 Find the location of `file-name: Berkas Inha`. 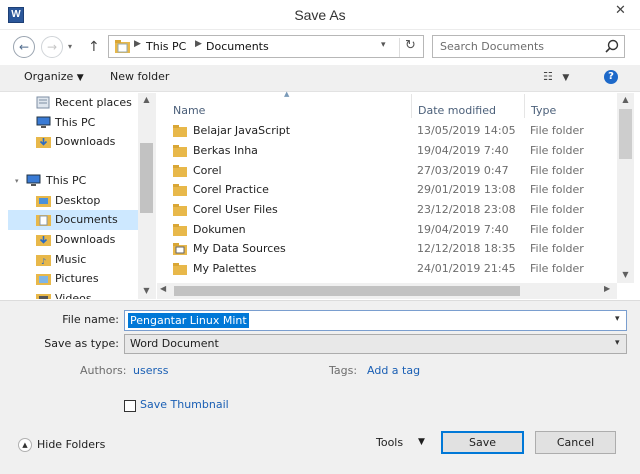

file-name: Berkas Inha is located at coordinates (225, 150).